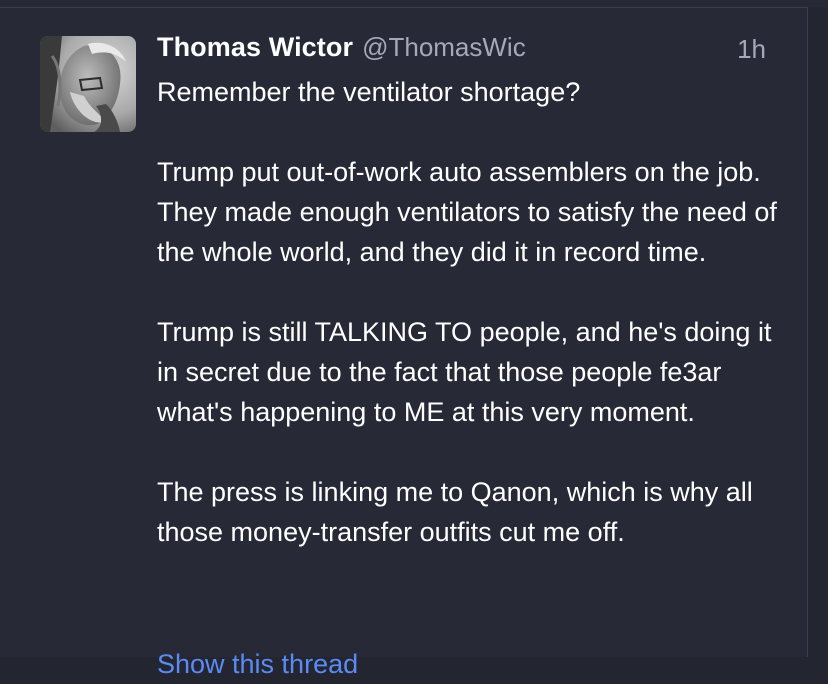 This screenshot has height=684, width=828. I want to click on display-name: Thomas Wictor, so click(255, 47).